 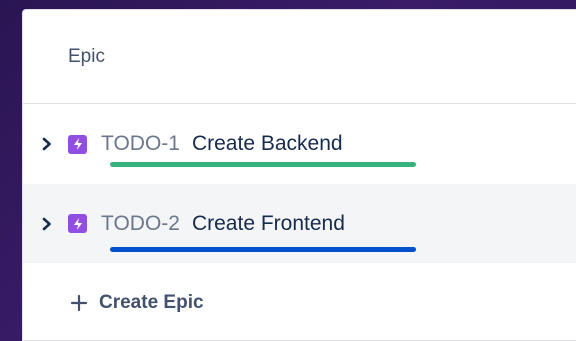 What do you see at coordinates (263, 164) in the screenshot?
I see `highlight-underline-green` at bounding box center [263, 164].